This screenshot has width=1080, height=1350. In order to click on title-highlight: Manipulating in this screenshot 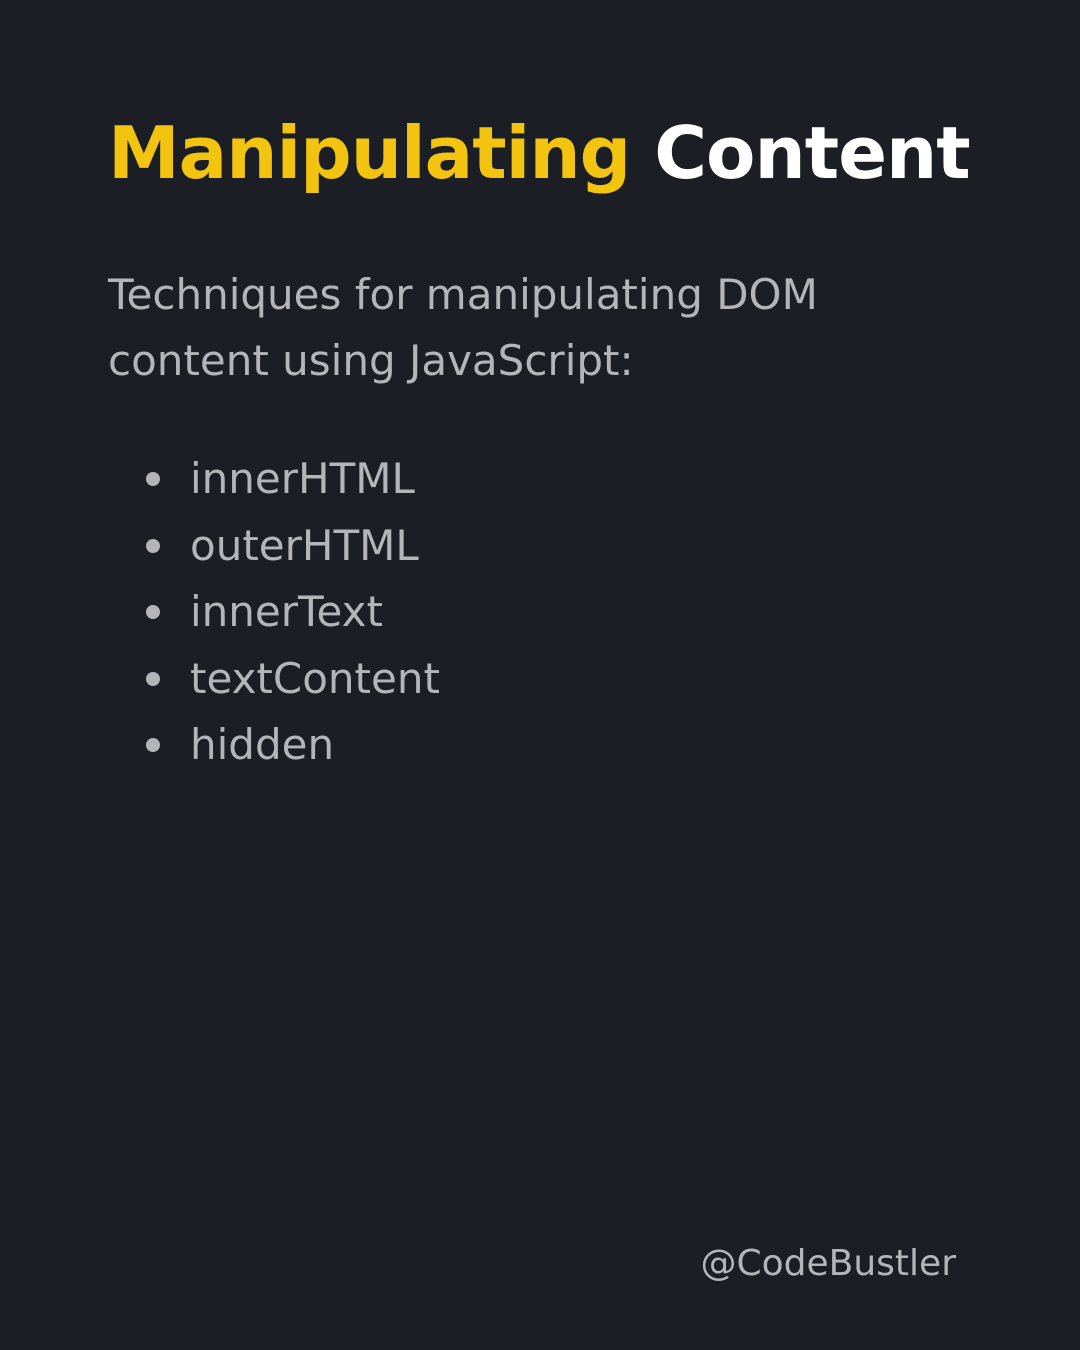, I will do `click(369, 153)`.